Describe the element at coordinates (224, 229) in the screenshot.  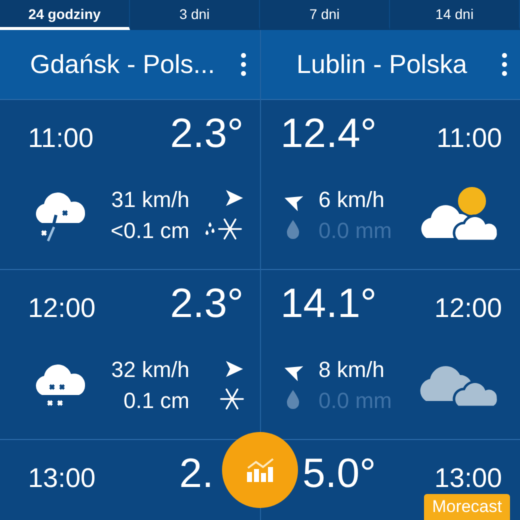
I see `sleet-icon` at that location.